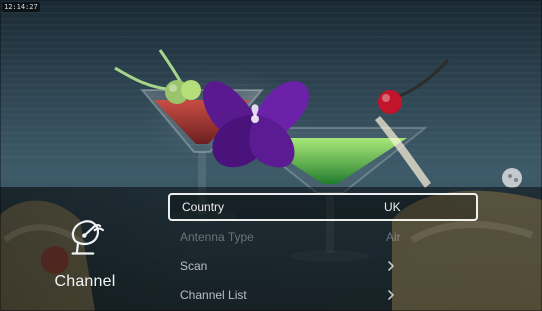  What do you see at coordinates (87, 237) in the screenshot?
I see `satellite-dish-icon` at bounding box center [87, 237].